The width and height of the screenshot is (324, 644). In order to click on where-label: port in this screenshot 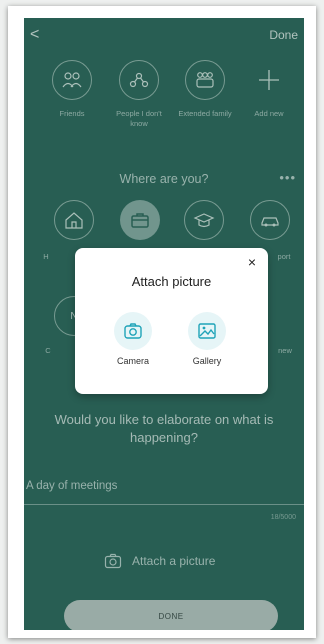, I will do `click(284, 256)`.